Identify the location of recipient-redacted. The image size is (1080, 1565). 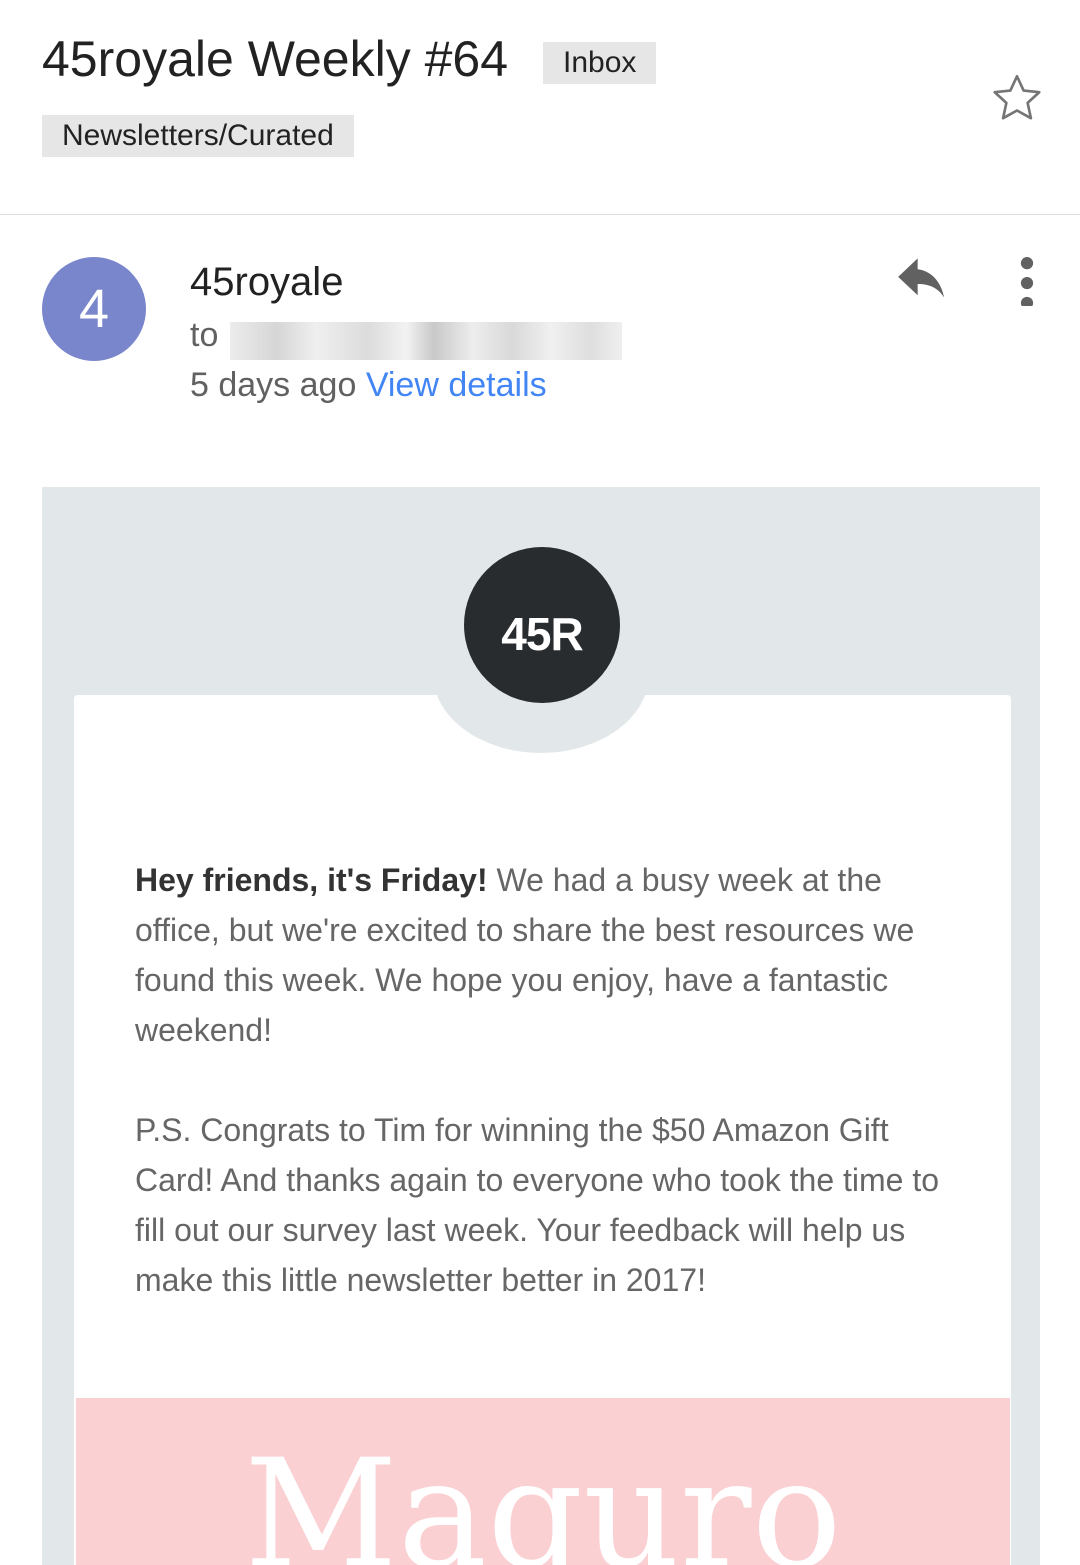
(426, 341).